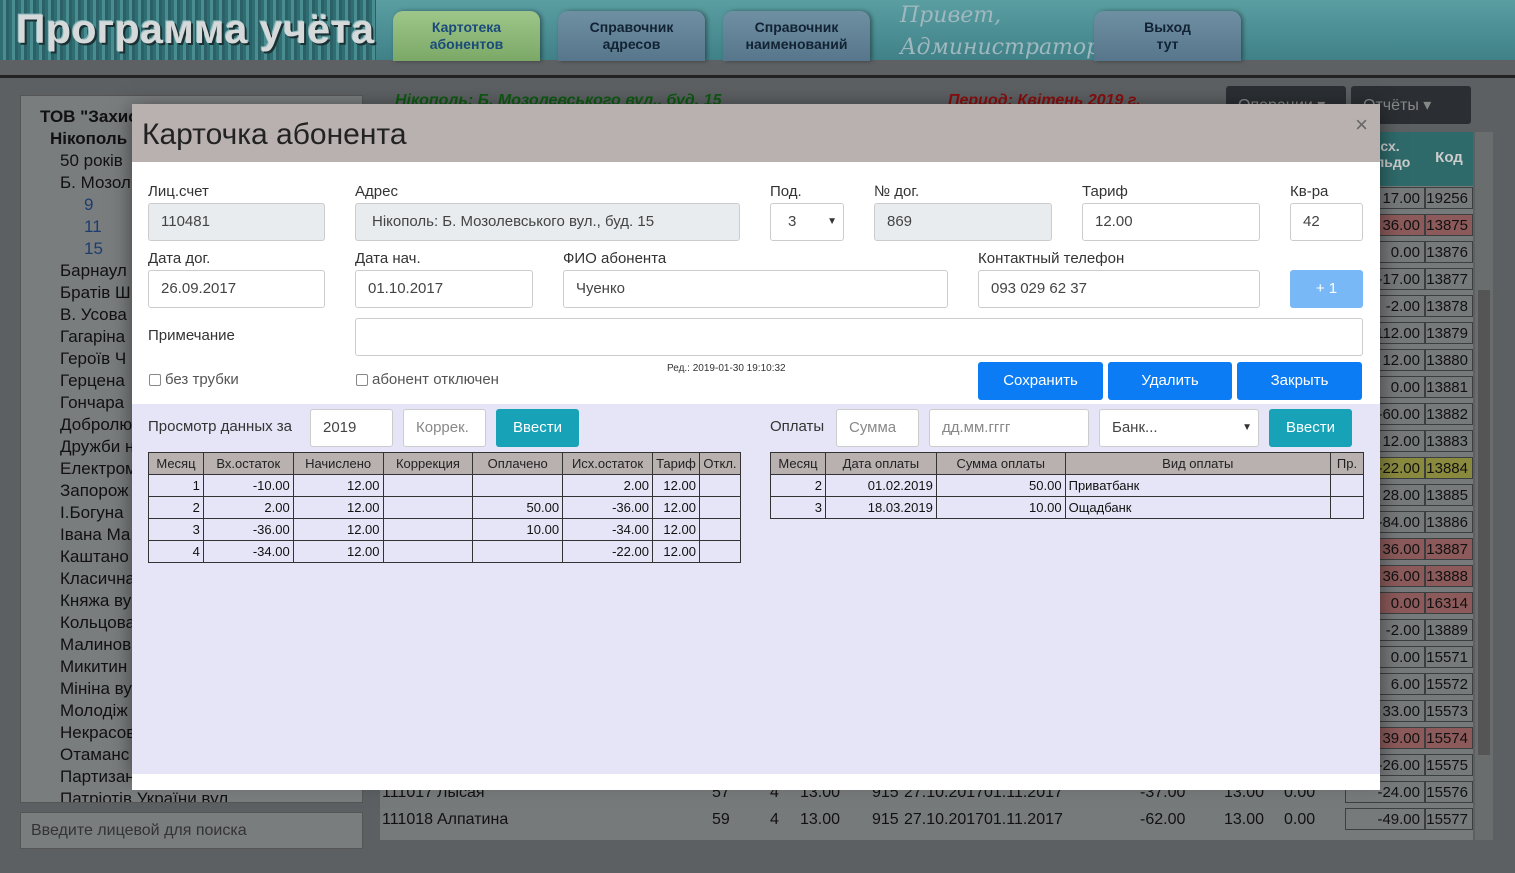 This screenshot has width=1515, height=873. Describe the element at coordinates (537, 428) in the screenshot. I see `enter-correction-button: Ввести` at that location.